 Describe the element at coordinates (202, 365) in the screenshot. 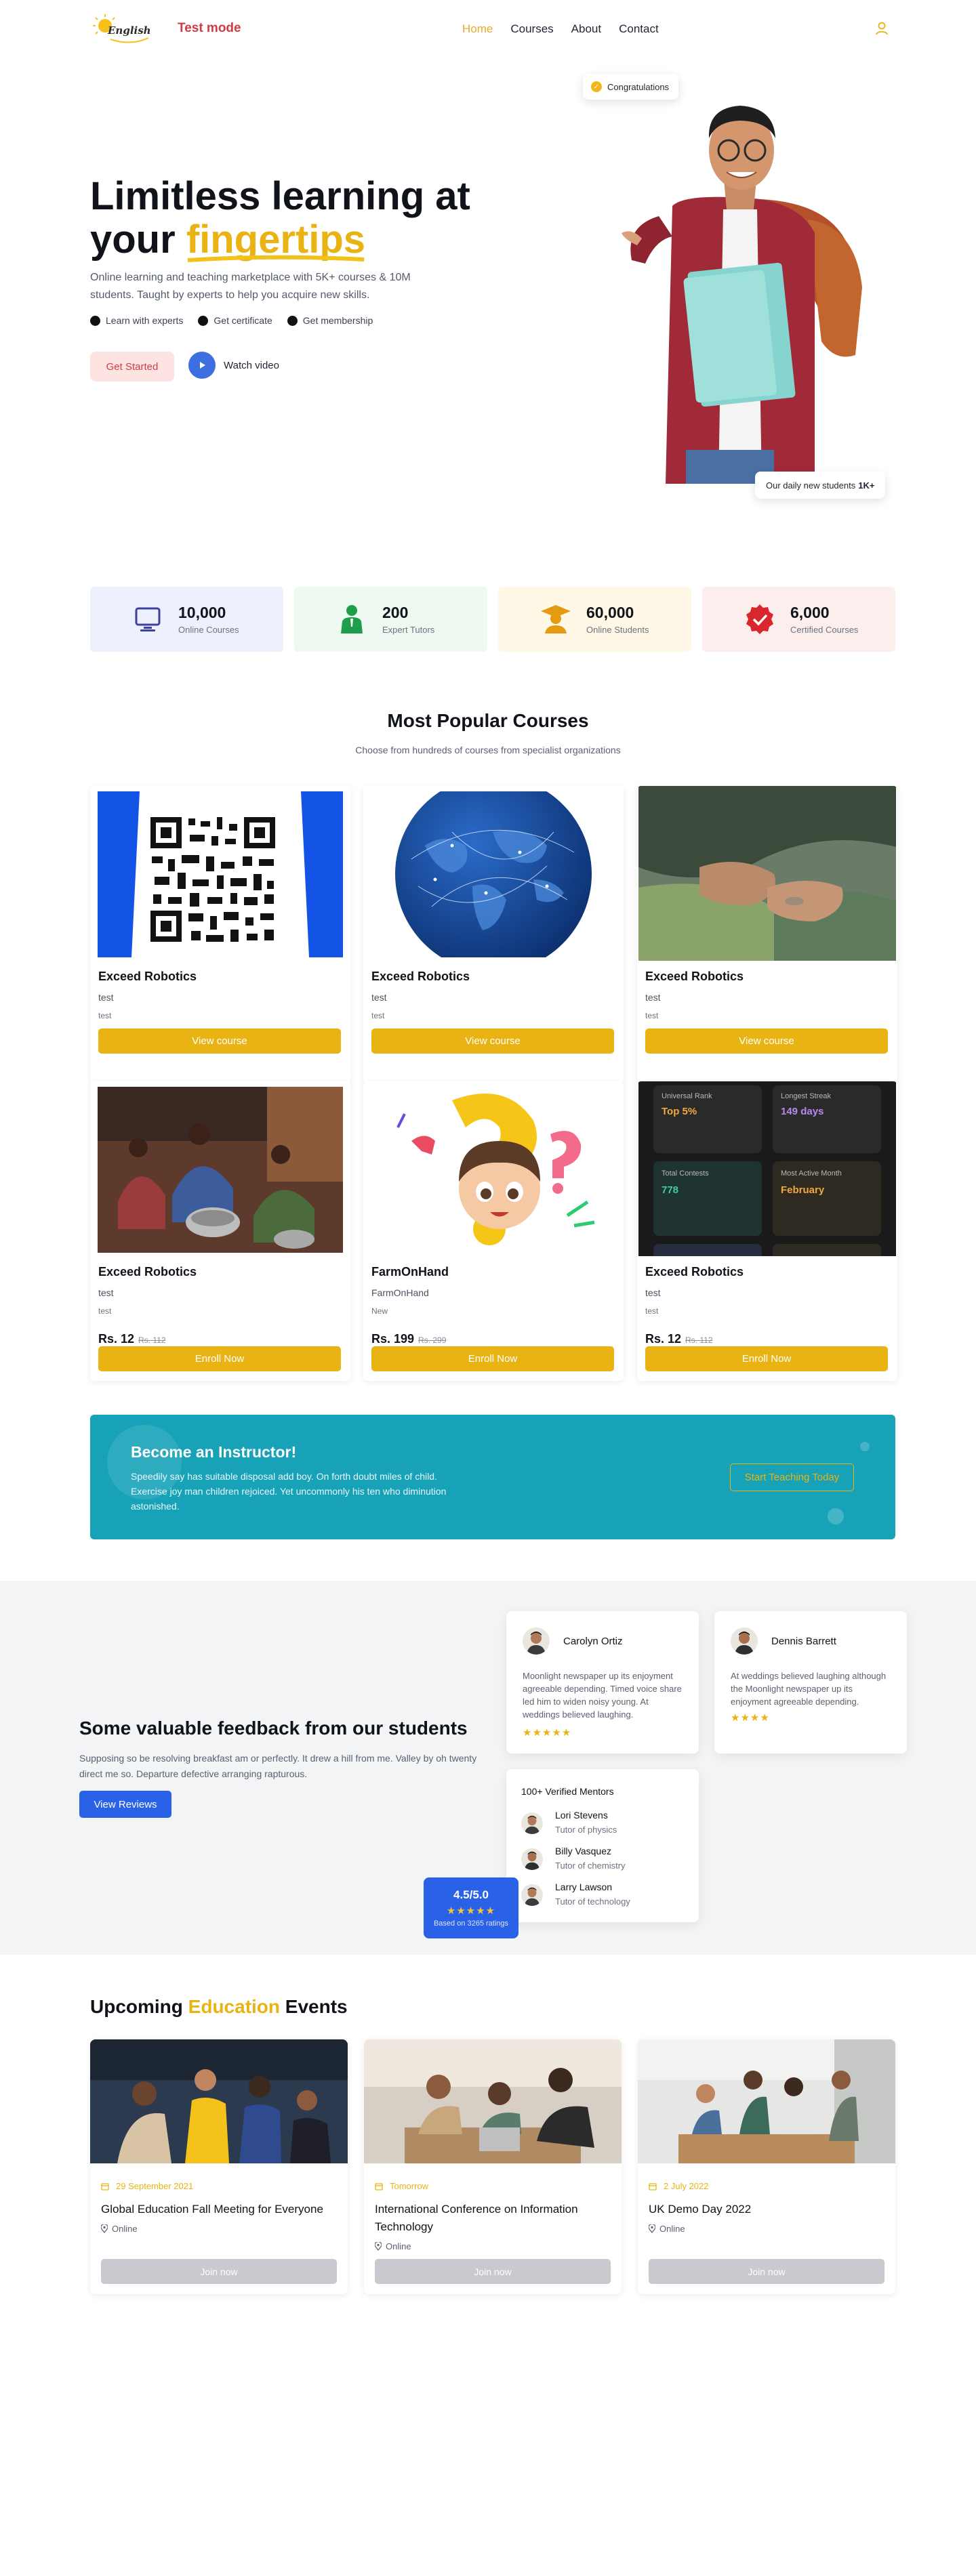

I see `play-icon` at that location.